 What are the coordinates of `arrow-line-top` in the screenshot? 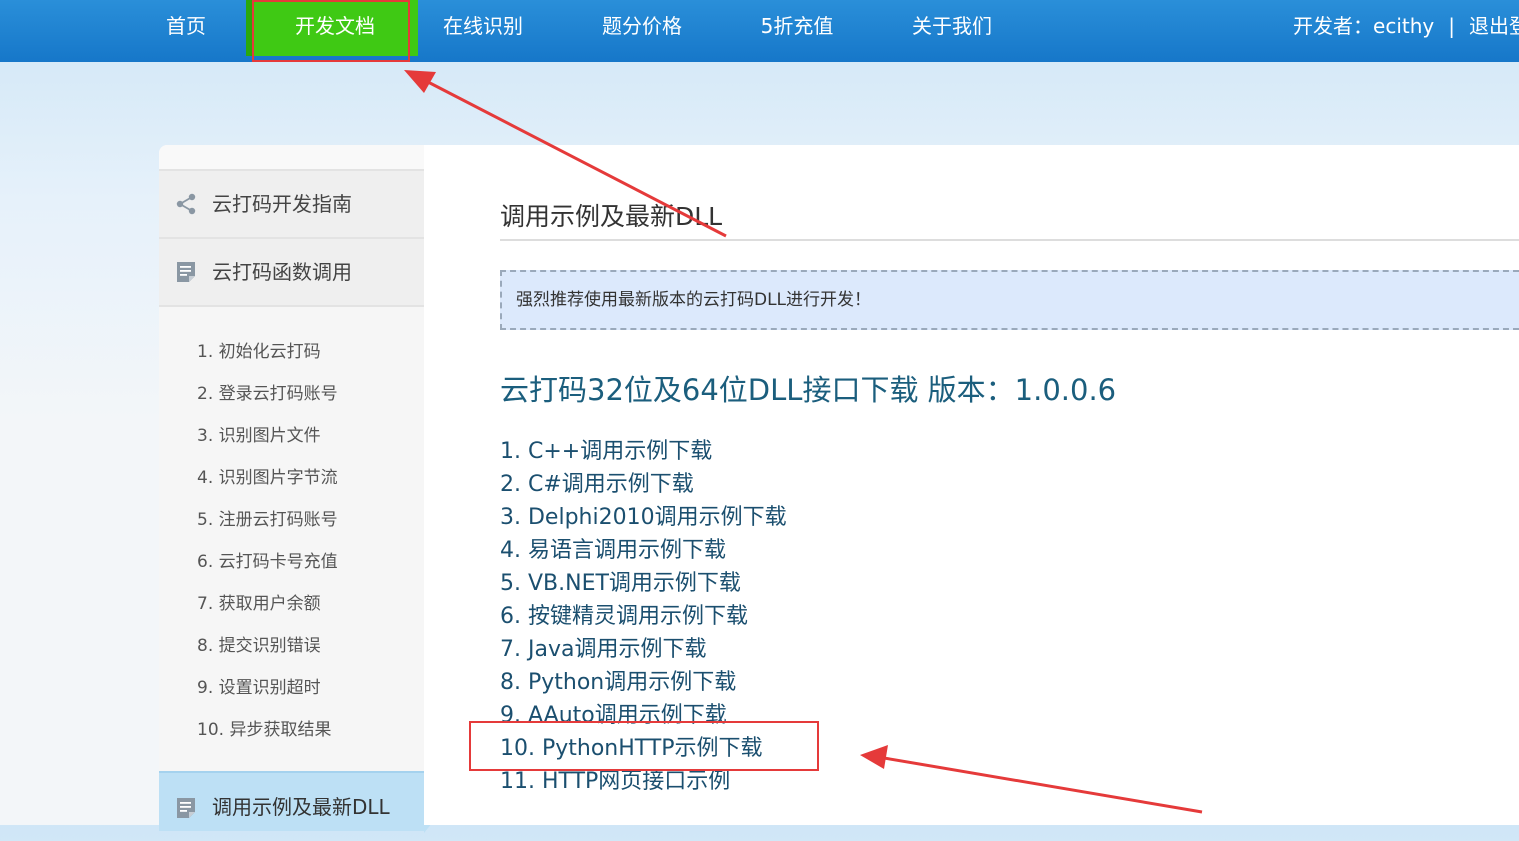 It's located at (577, 159).